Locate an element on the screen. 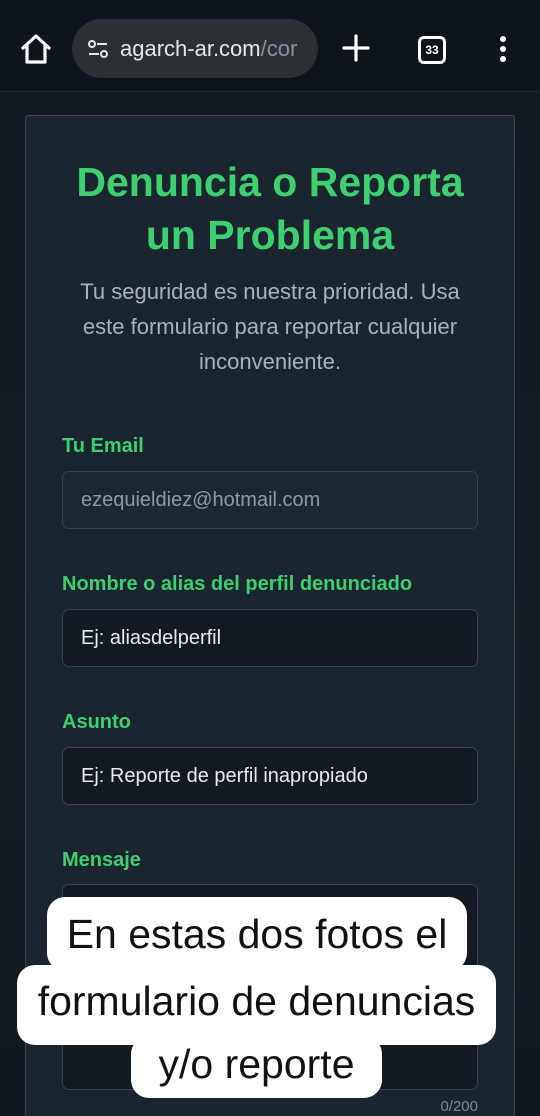 This screenshot has width=540, height=1116. site-settings-icon is located at coordinates (98, 49).